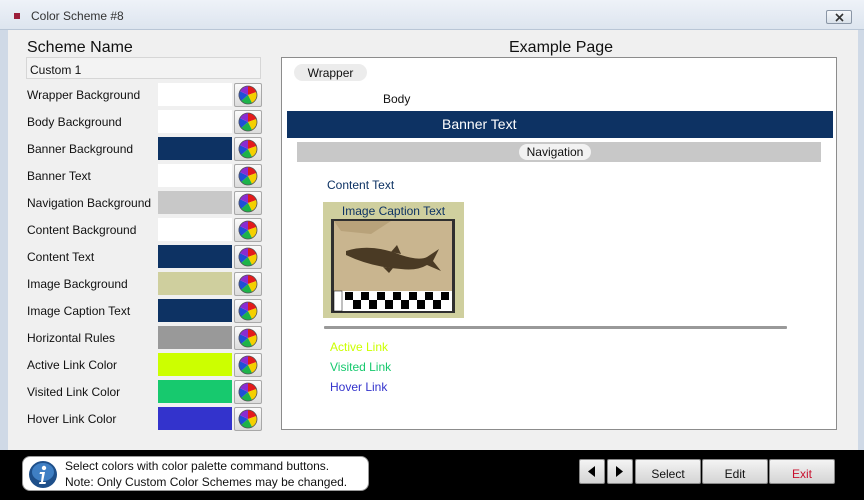  I want to click on example-page-heading: Example Page, so click(561, 47).